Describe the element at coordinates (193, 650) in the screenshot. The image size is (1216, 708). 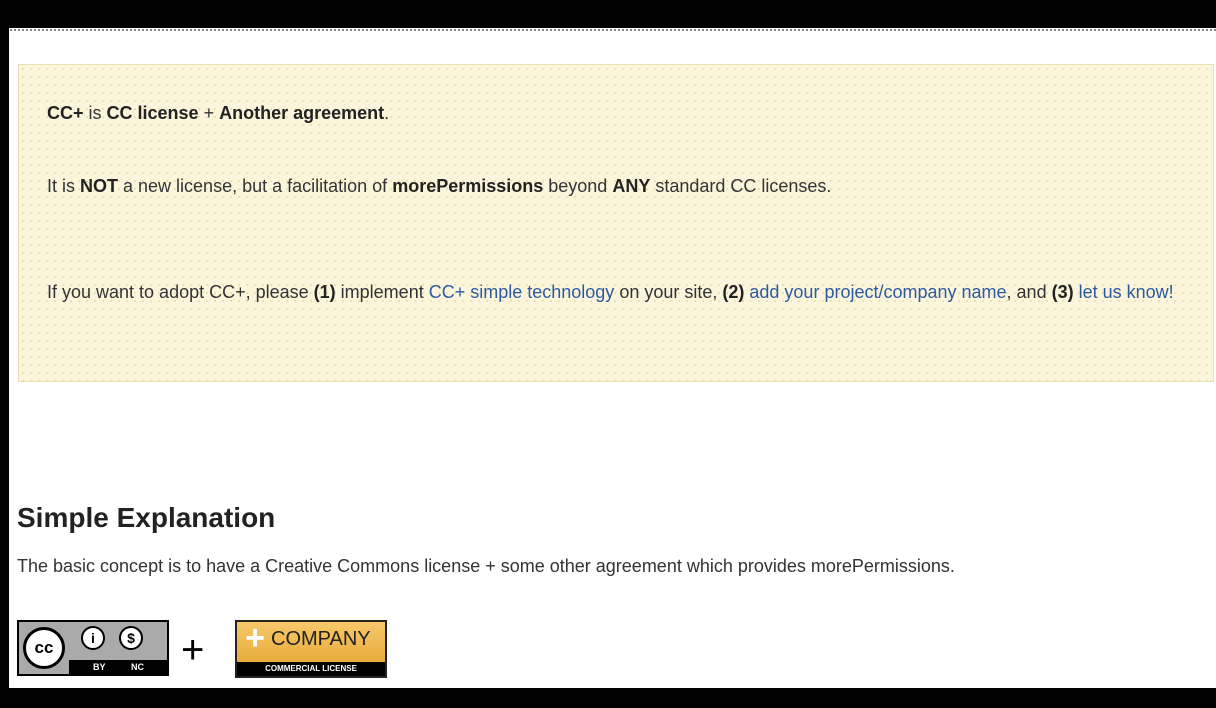
I see `plus-symbol: +` at that location.